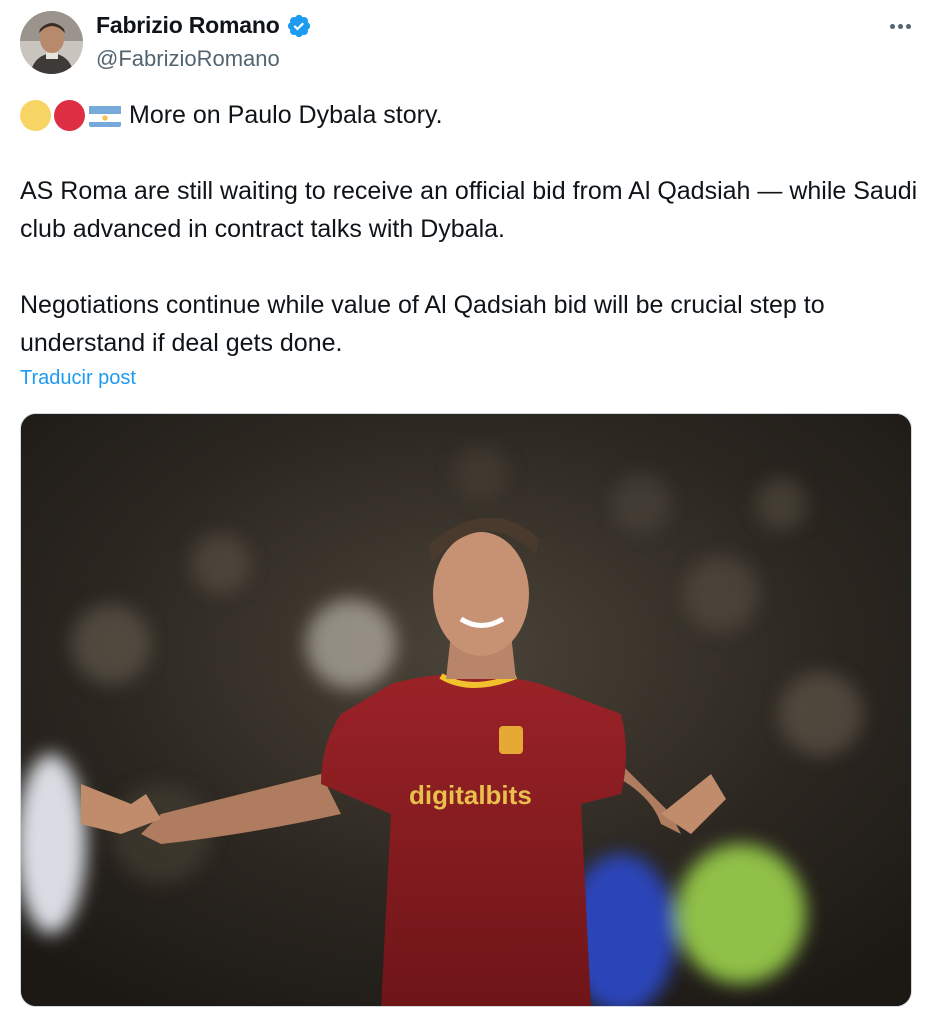  Describe the element at coordinates (188, 59) in the screenshot. I see `author-handle: @FabrizioRomano` at that location.